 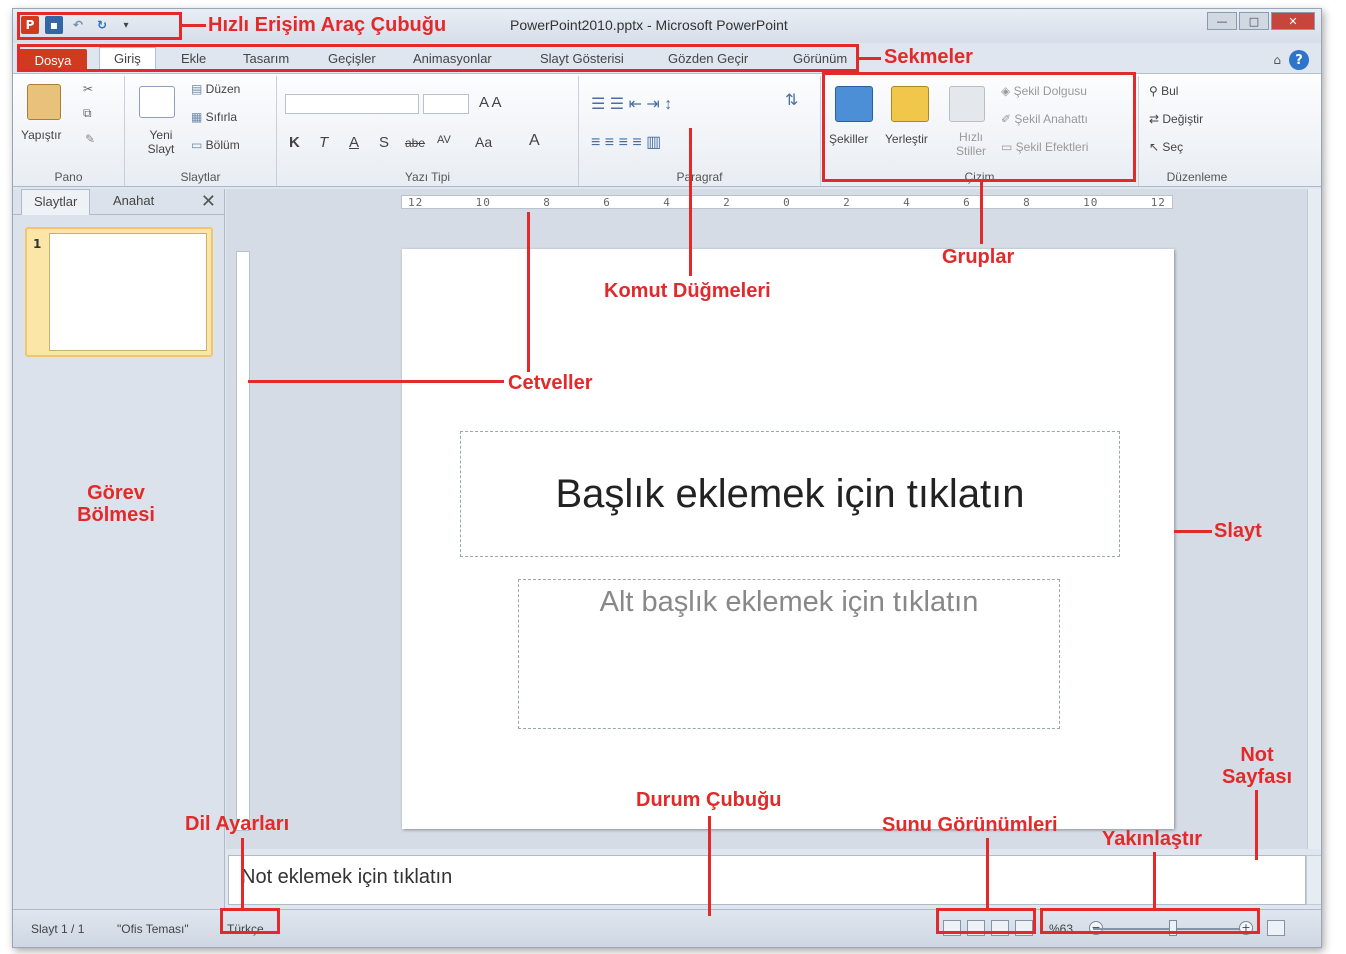 I want to click on ruler-tick-label: 10, so click(x=1091, y=202).